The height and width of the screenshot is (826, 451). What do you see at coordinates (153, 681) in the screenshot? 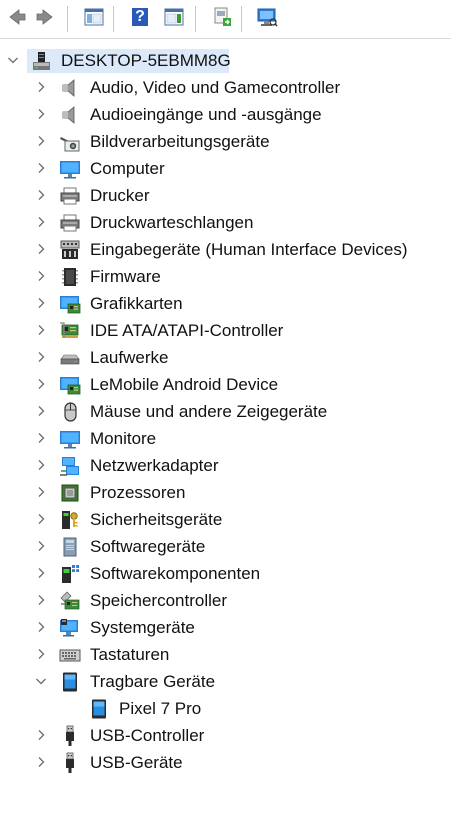
I see `tree-category-label: Tragbare Geräte` at bounding box center [153, 681].